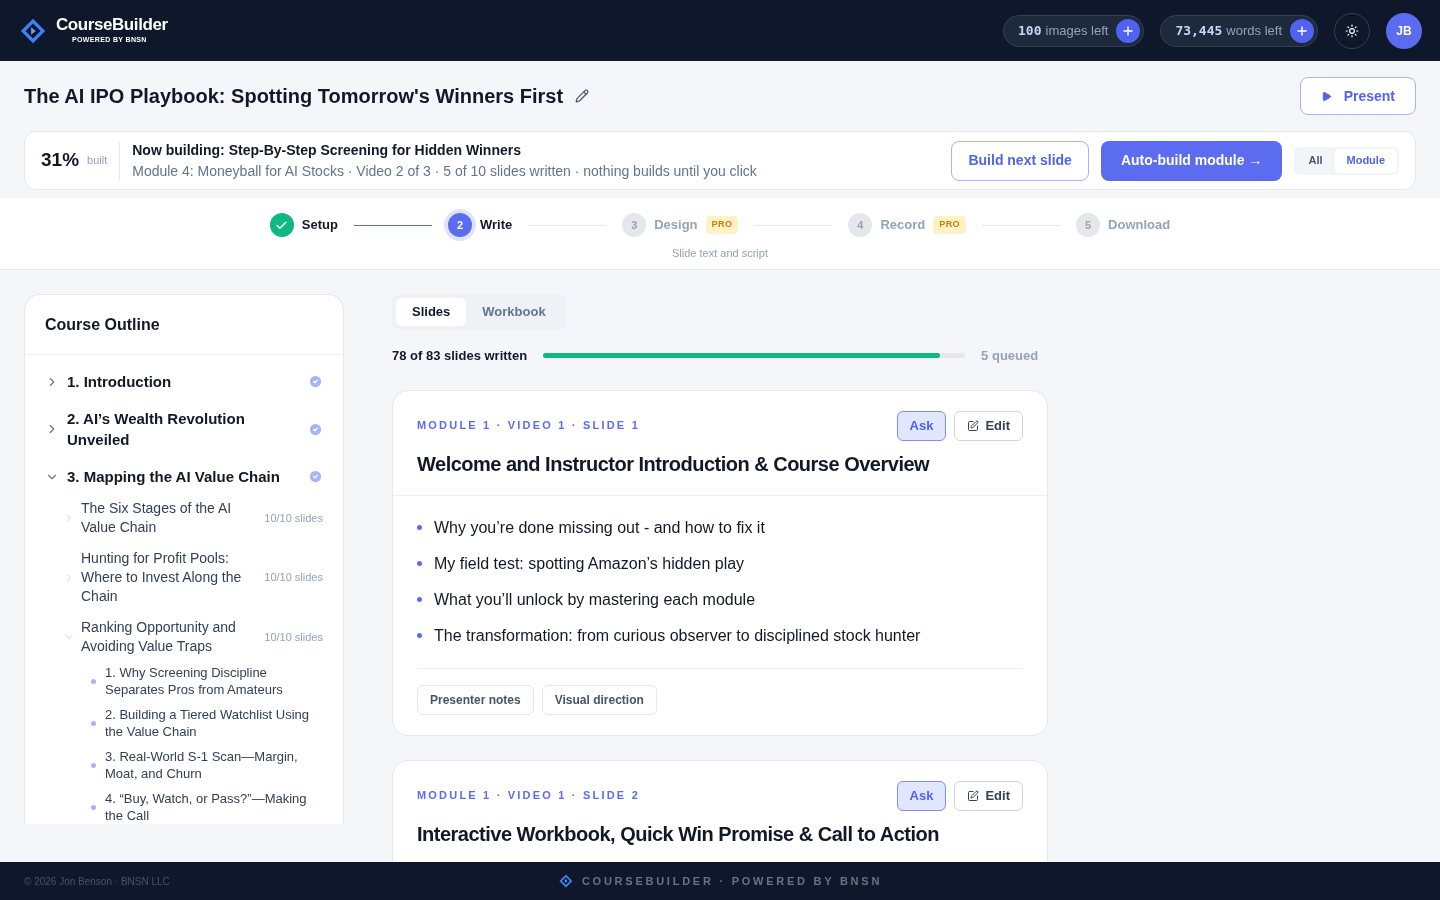  What do you see at coordinates (677, 635) in the screenshot?
I see `slide-bullet: The transformation: from curious observer to disciplined stock hunter` at bounding box center [677, 635].